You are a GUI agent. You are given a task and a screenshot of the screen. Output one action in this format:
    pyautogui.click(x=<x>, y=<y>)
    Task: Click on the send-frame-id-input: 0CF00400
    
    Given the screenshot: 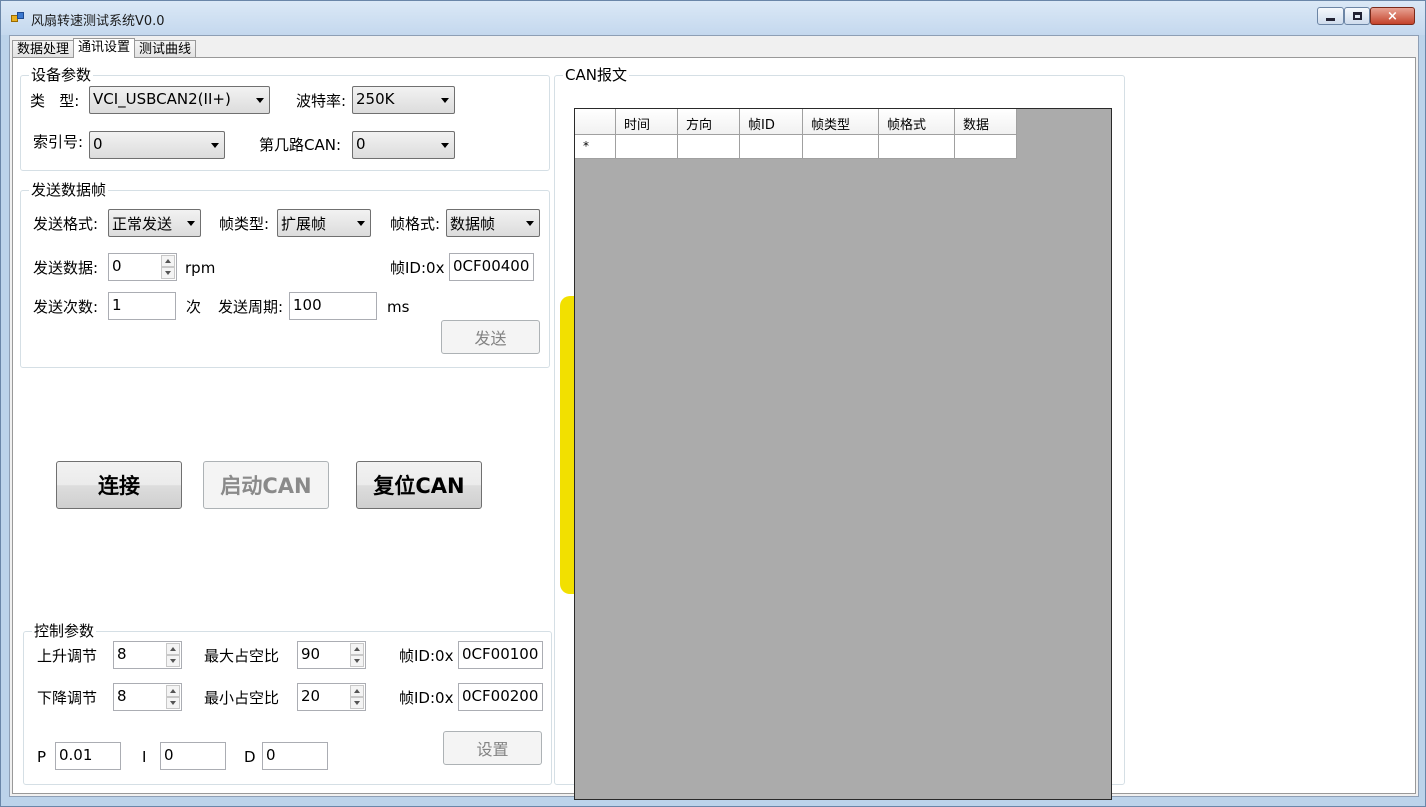 What is the action you would take?
    pyautogui.click(x=491, y=267)
    